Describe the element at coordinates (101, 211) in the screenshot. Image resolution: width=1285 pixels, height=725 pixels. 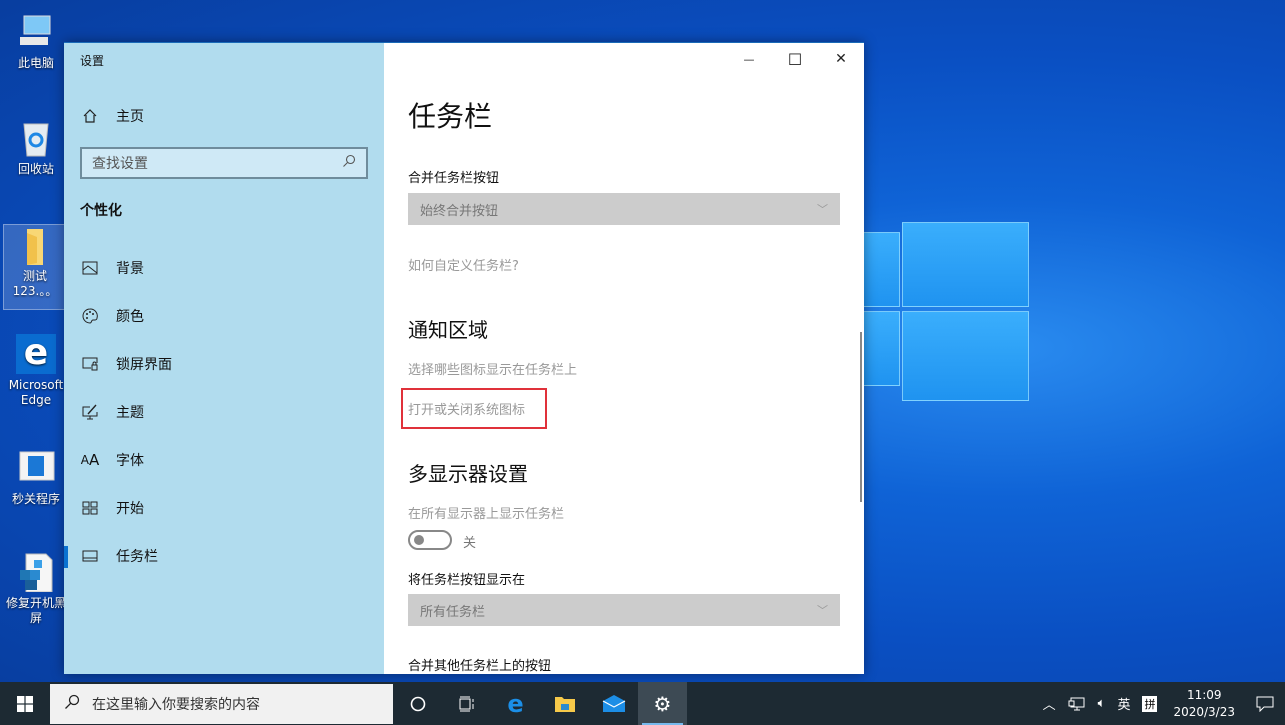
I see `section-title: 个性化` at that location.